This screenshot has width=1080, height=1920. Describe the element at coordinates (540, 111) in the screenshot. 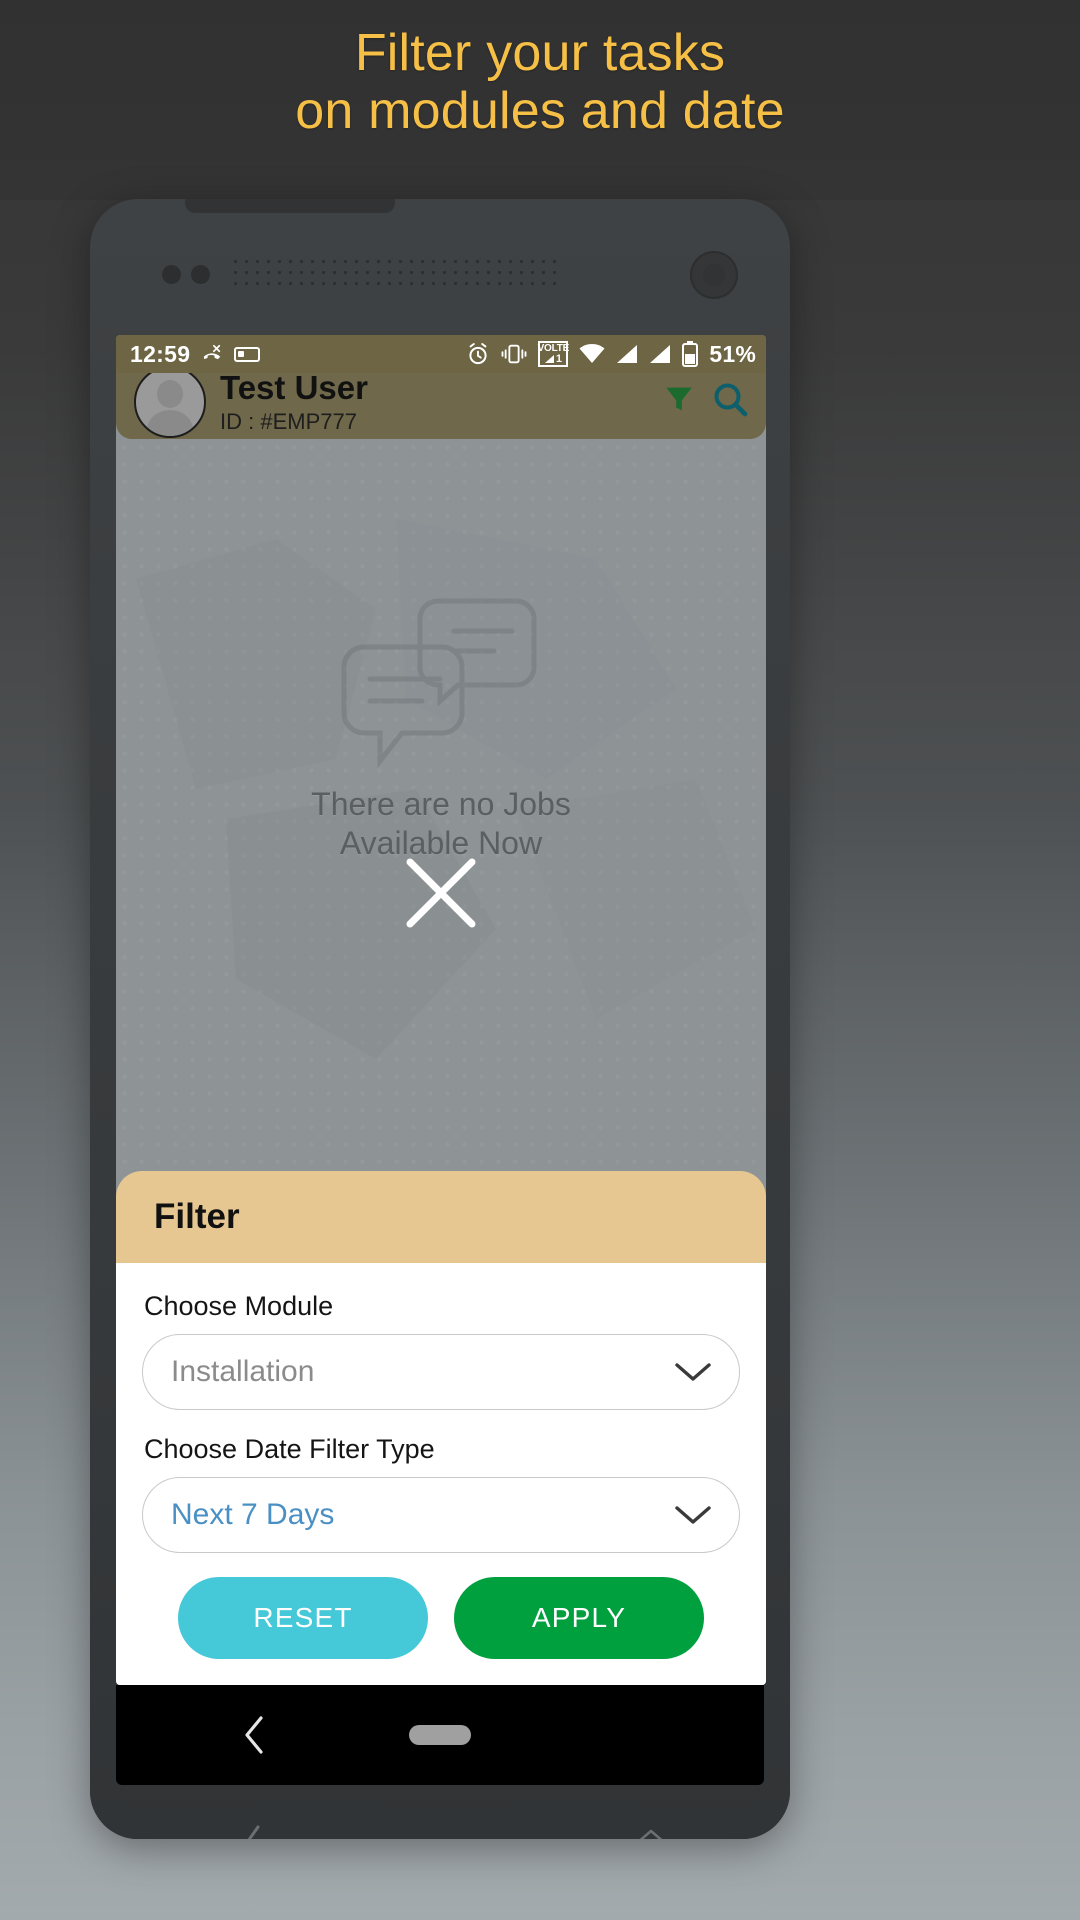

I see `promo-headline-line2: on modules and date` at that location.